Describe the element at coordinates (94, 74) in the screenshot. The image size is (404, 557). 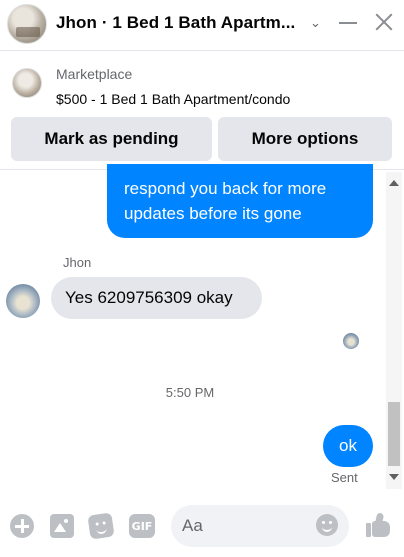
I see `marketplace-label: Marketplace` at that location.